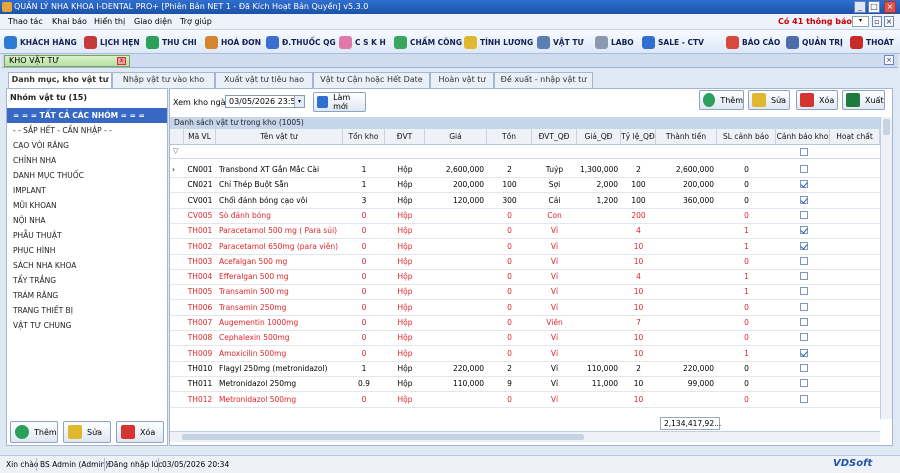  Describe the element at coordinates (69, 21) in the screenshot. I see `menu-khai-bao: Khai báo` at that location.